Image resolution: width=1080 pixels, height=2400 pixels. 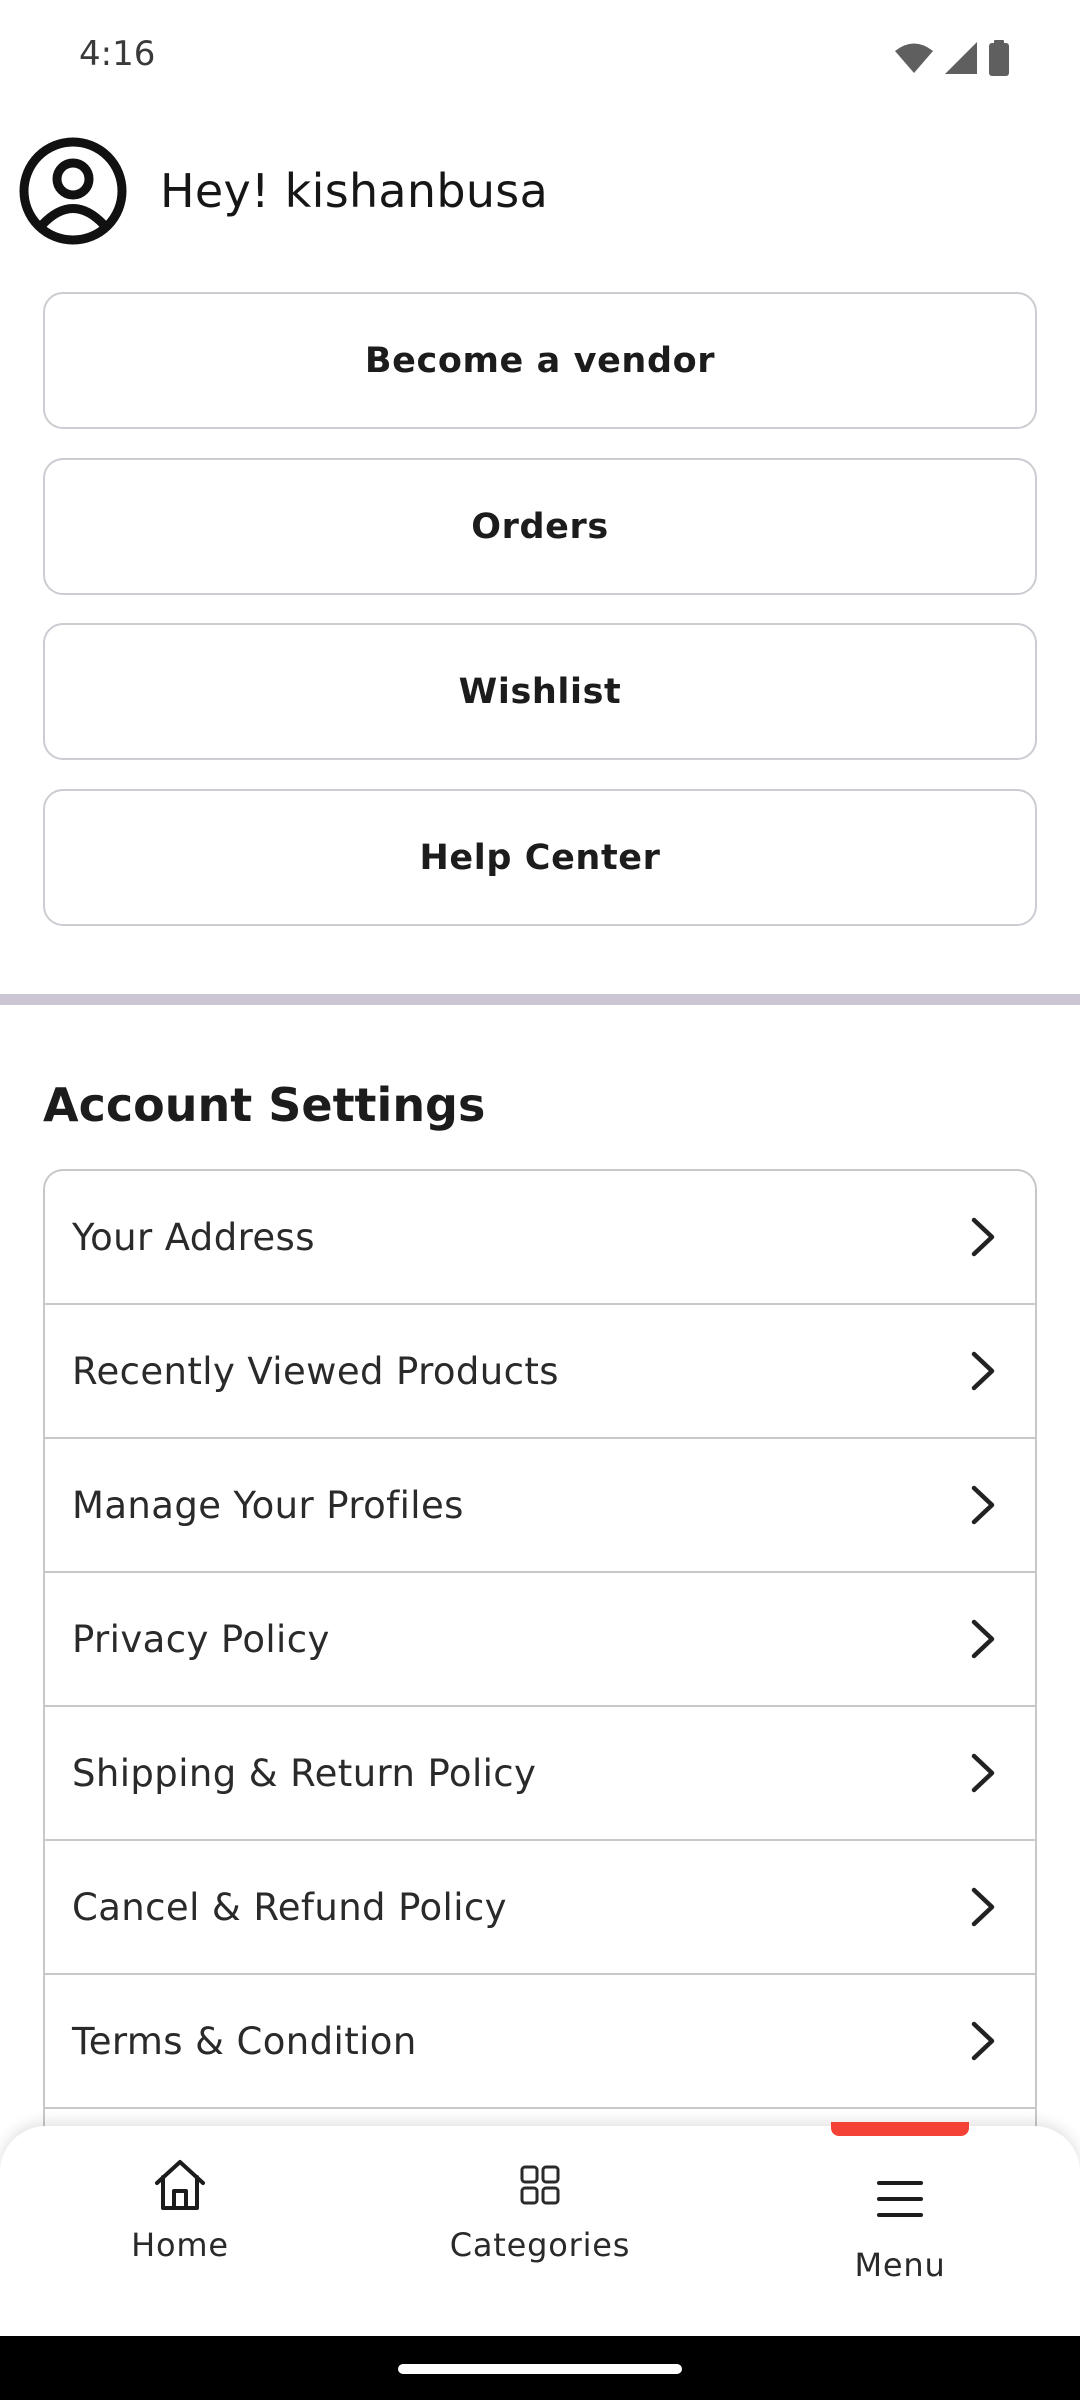 I want to click on settings-item-label: Shipping & Return Policy, so click(x=304, y=1773).